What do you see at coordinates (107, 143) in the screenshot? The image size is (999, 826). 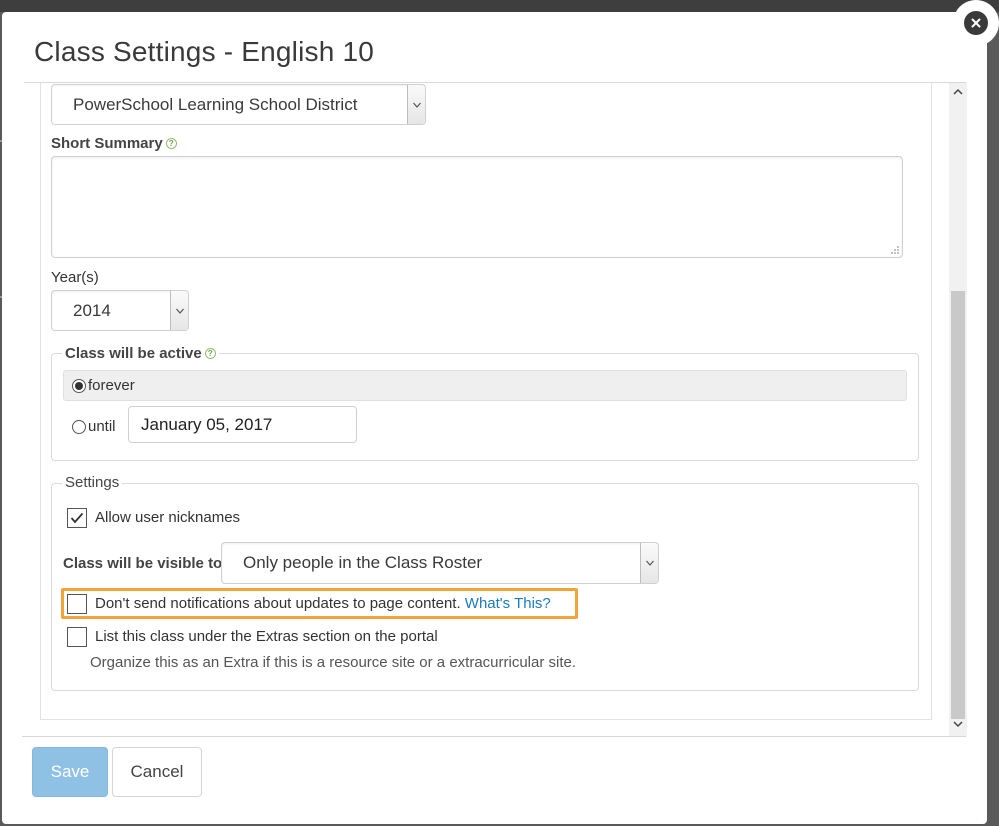 I see `short-summary-label-text: Short Summary` at bounding box center [107, 143].